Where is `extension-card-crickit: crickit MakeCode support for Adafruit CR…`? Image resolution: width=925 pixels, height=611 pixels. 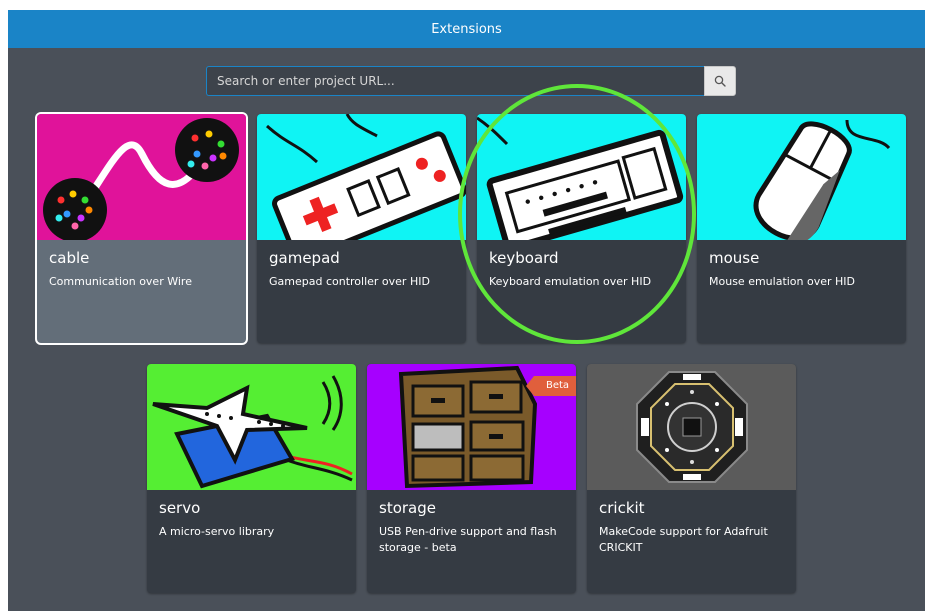
extension-card-crickit: crickit MakeCode support for Adafruit CR… is located at coordinates (691, 478).